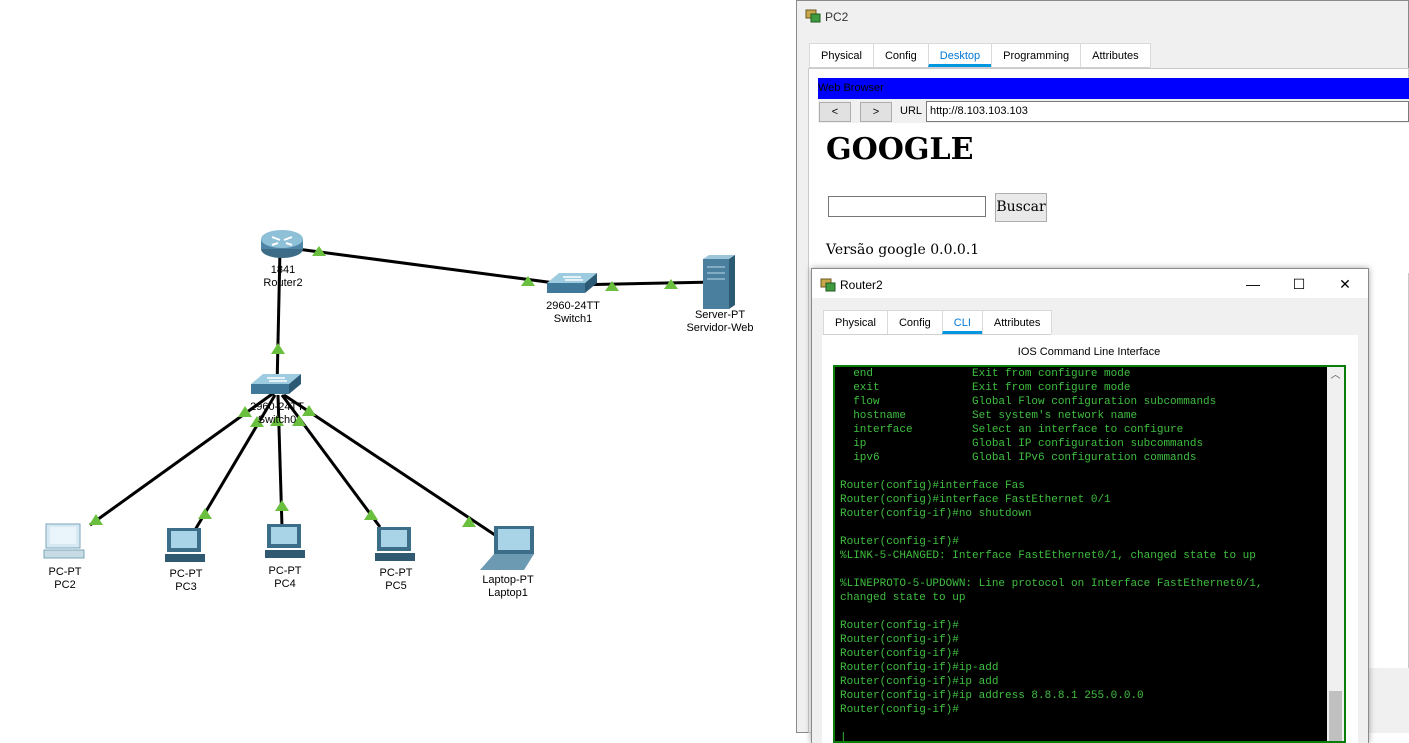 The image size is (1409, 743). What do you see at coordinates (960, 55) in the screenshot?
I see `tab-desktop: Desktop` at bounding box center [960, 55].